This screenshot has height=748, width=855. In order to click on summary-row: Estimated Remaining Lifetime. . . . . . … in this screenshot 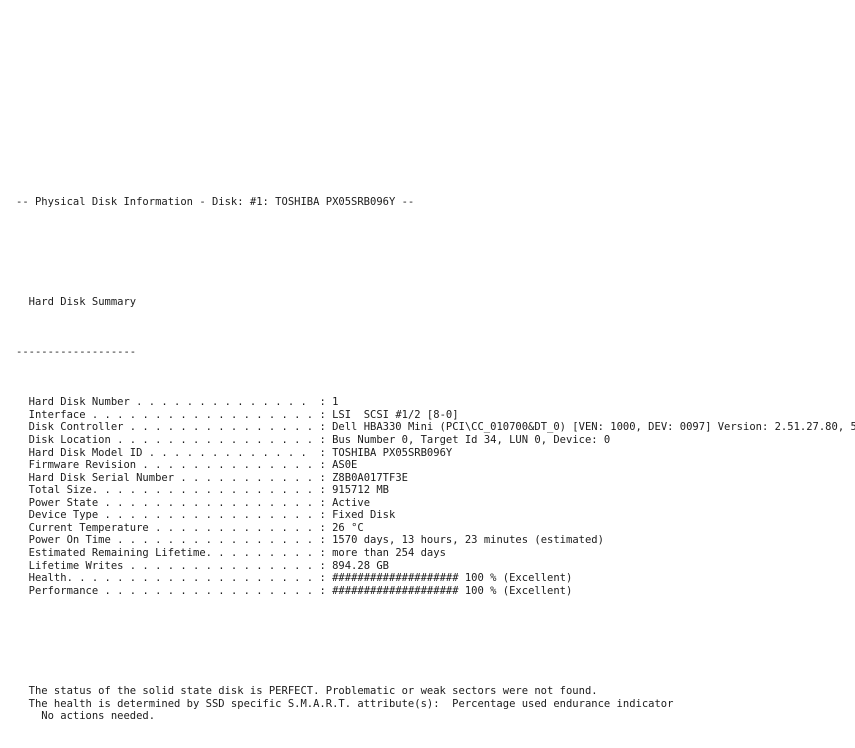, I will do `click(435, 553)`.